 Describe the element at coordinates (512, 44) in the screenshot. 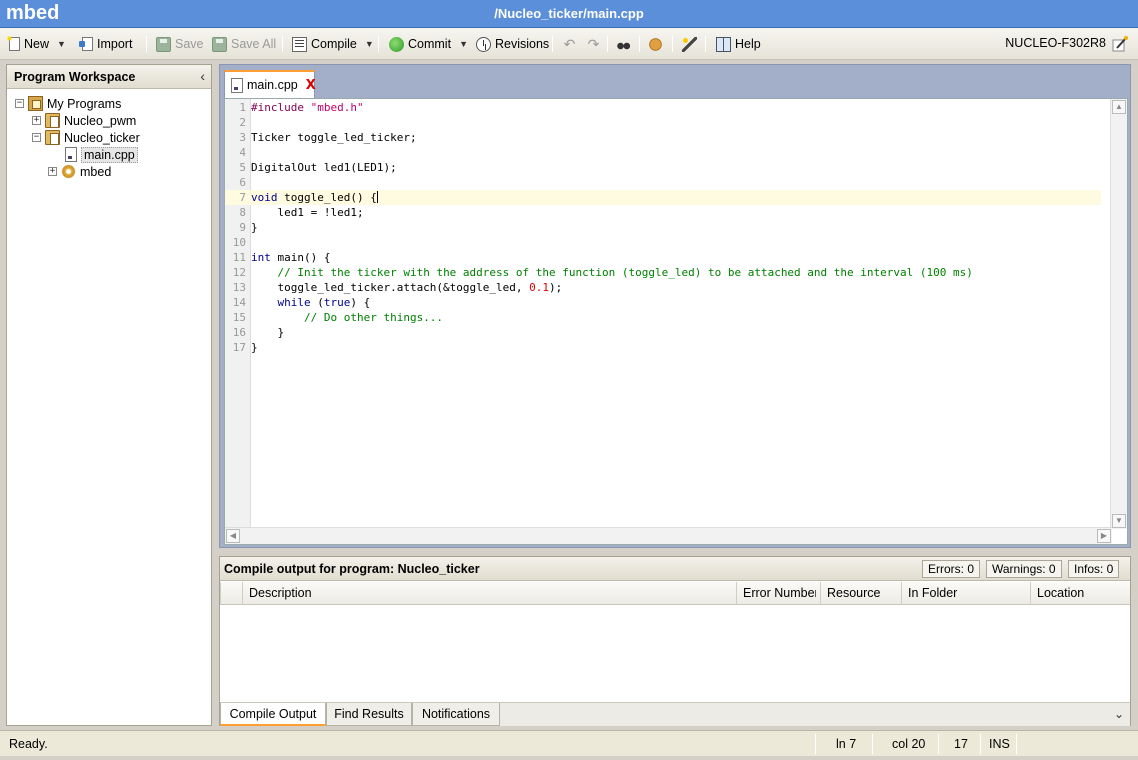

I see `revisions-button: Revisions` at that location.